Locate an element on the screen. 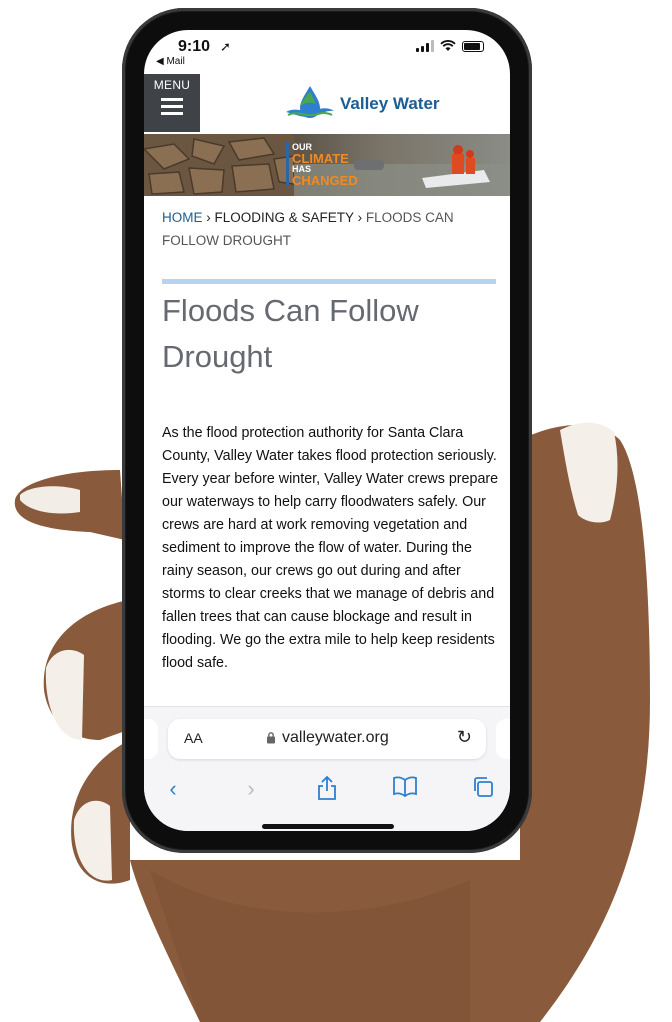 Image resolution: width=672 pixels, height=1022 pixels. previous-tab-peek is located at coordinates (151, 739).